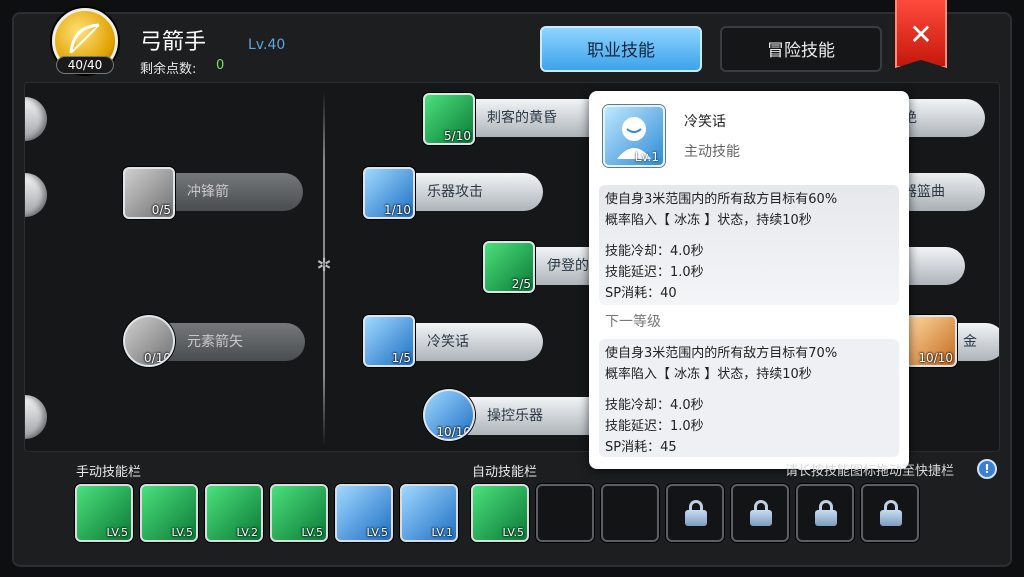 The height and width of the screenshot is (577, 1024). Describe the element at coordinates (220, 65) in the screenshot. I see `remaining-points-value: 0` at that location.